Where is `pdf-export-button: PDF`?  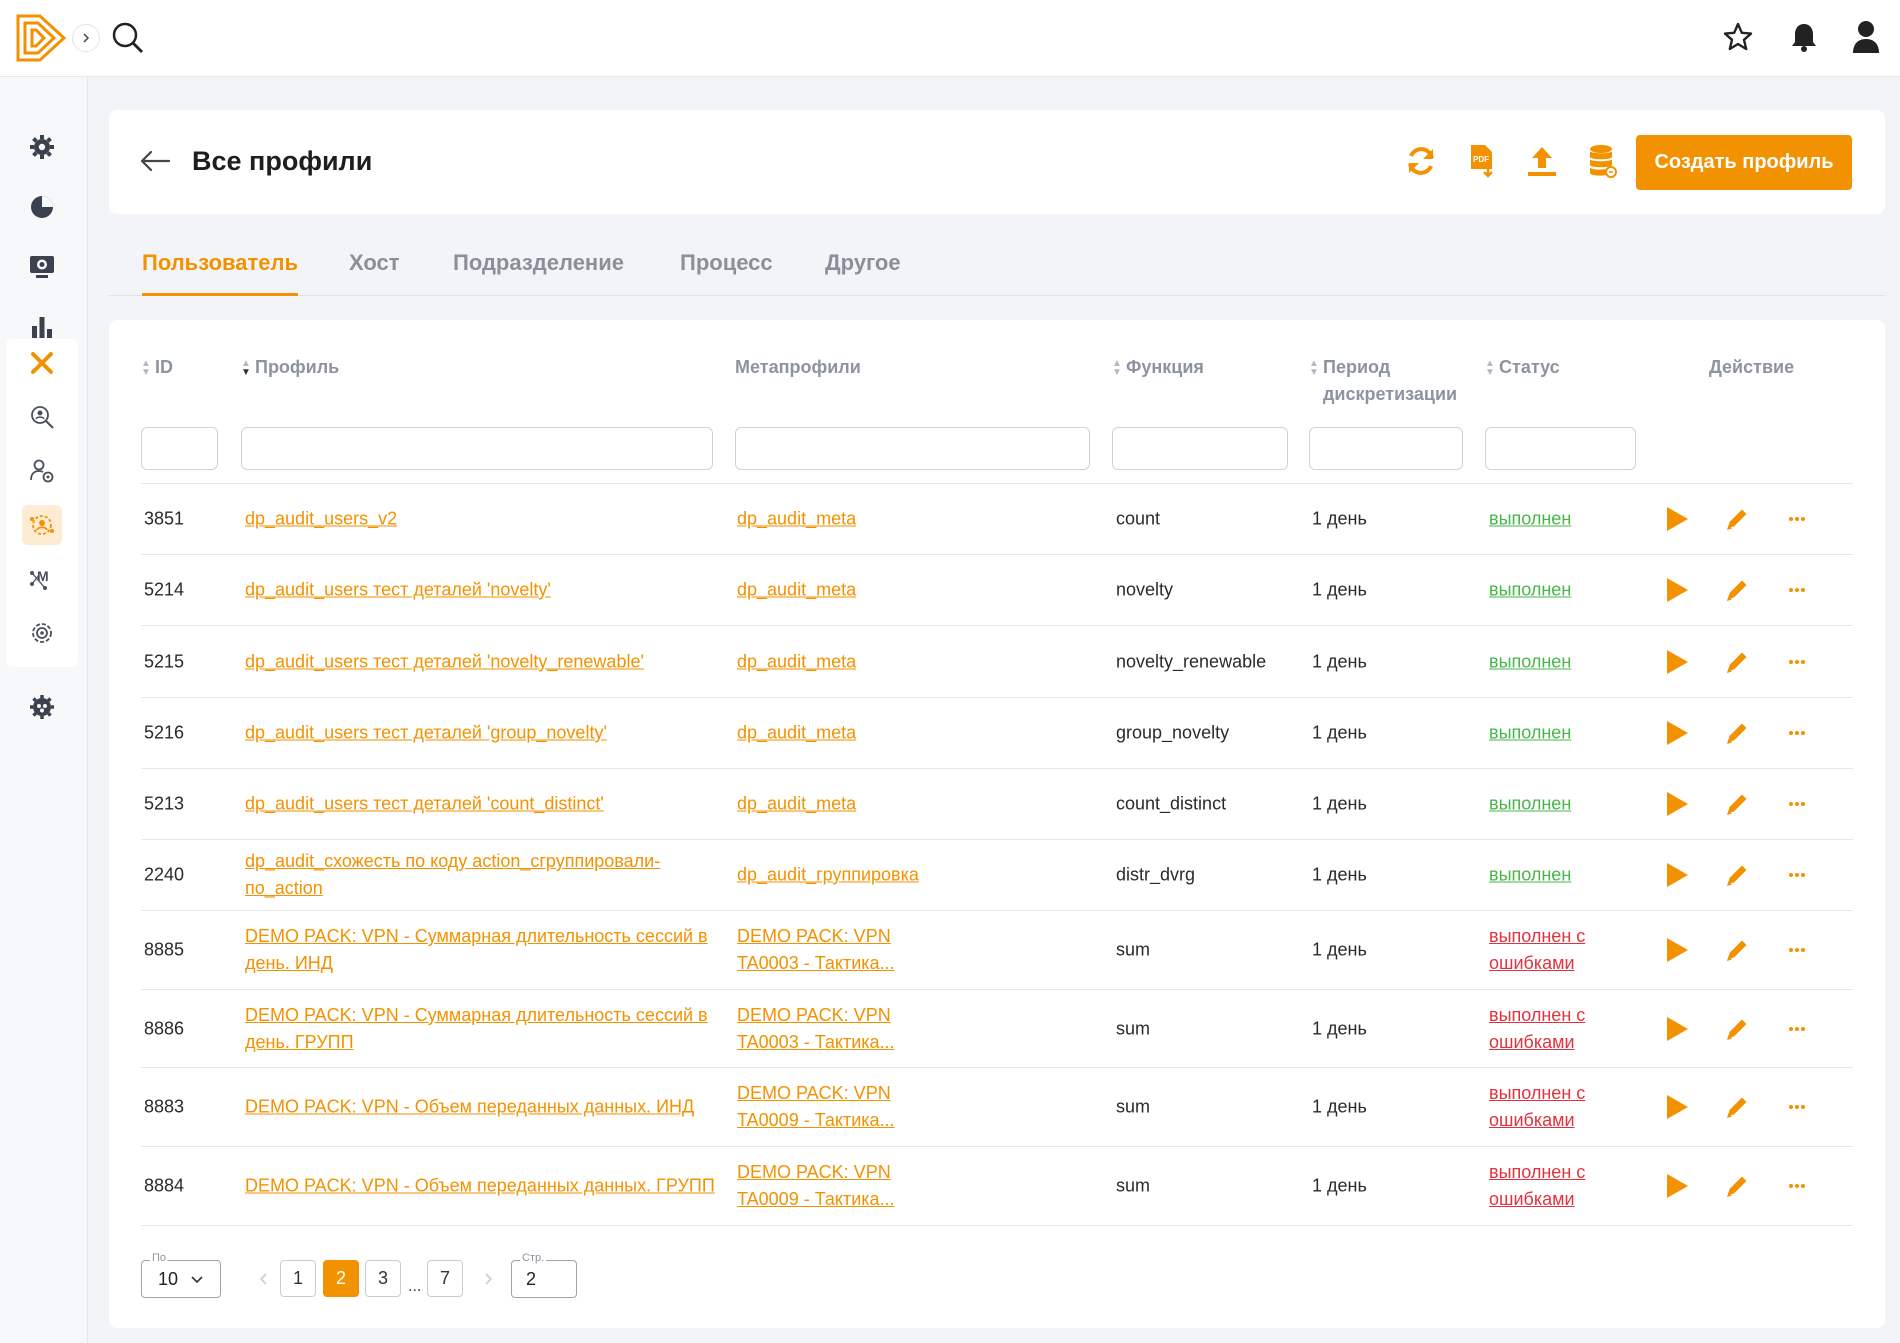 pdf-export-button: PDF is located at coordinates (1482, 161).